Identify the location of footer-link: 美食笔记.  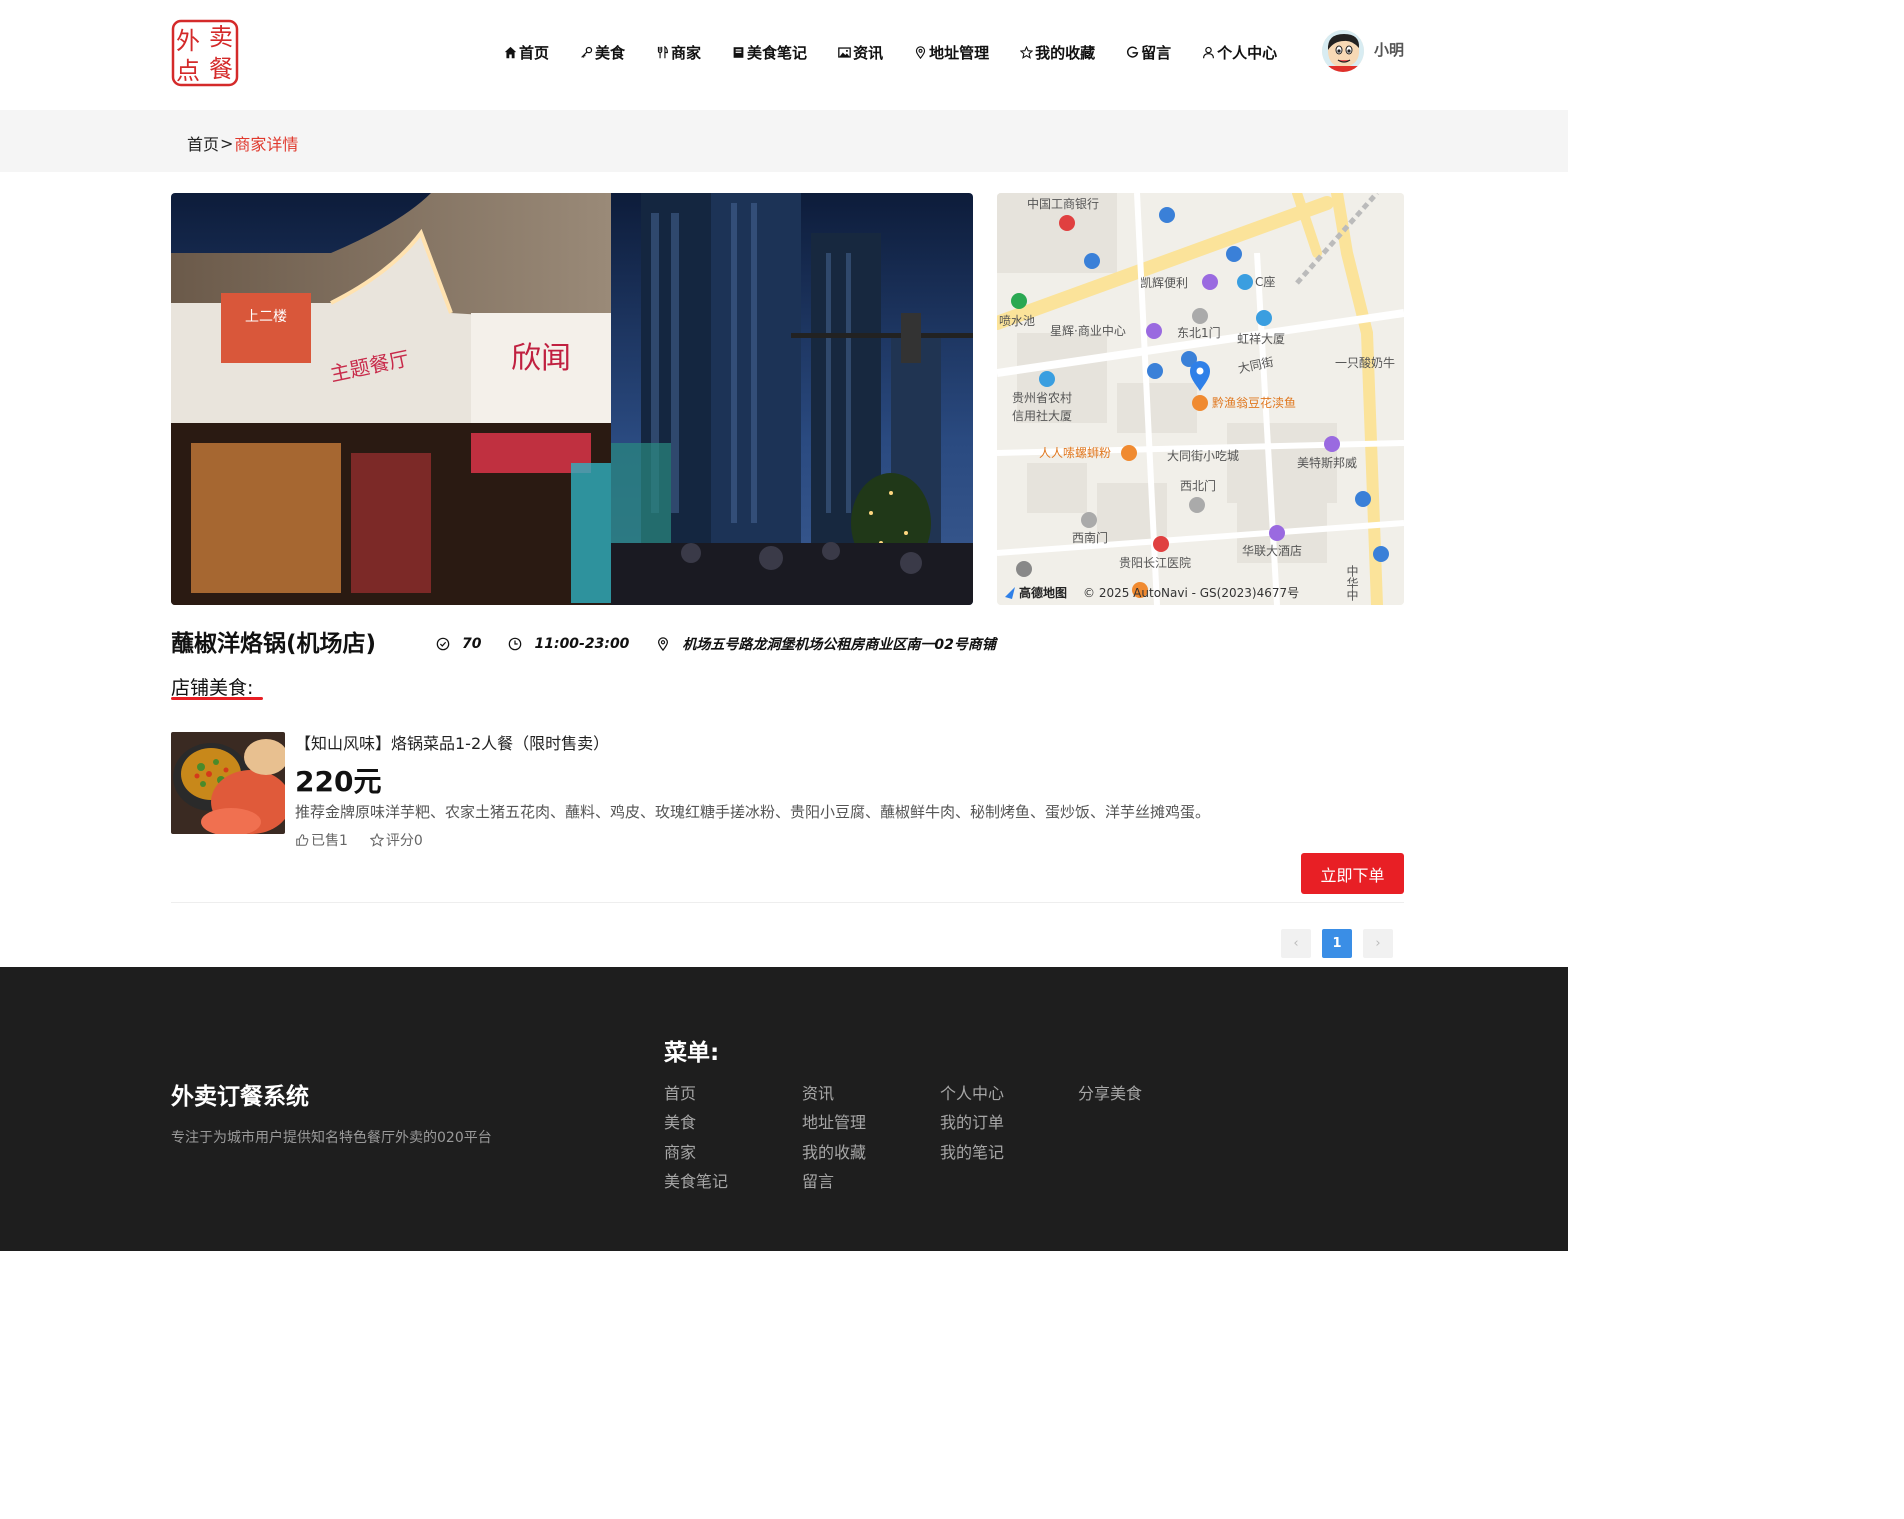
(696, 1182).